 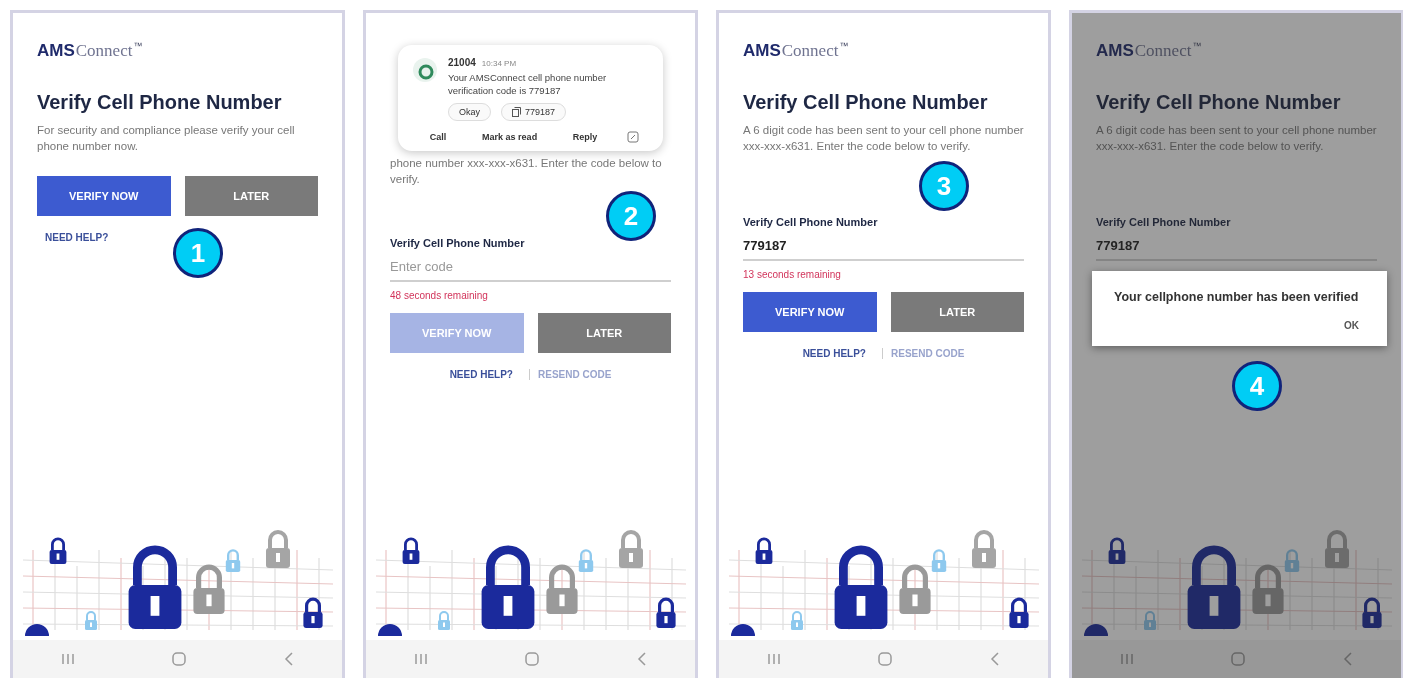 I want to click on ok-button: OK, so click(x=1351, y=325).